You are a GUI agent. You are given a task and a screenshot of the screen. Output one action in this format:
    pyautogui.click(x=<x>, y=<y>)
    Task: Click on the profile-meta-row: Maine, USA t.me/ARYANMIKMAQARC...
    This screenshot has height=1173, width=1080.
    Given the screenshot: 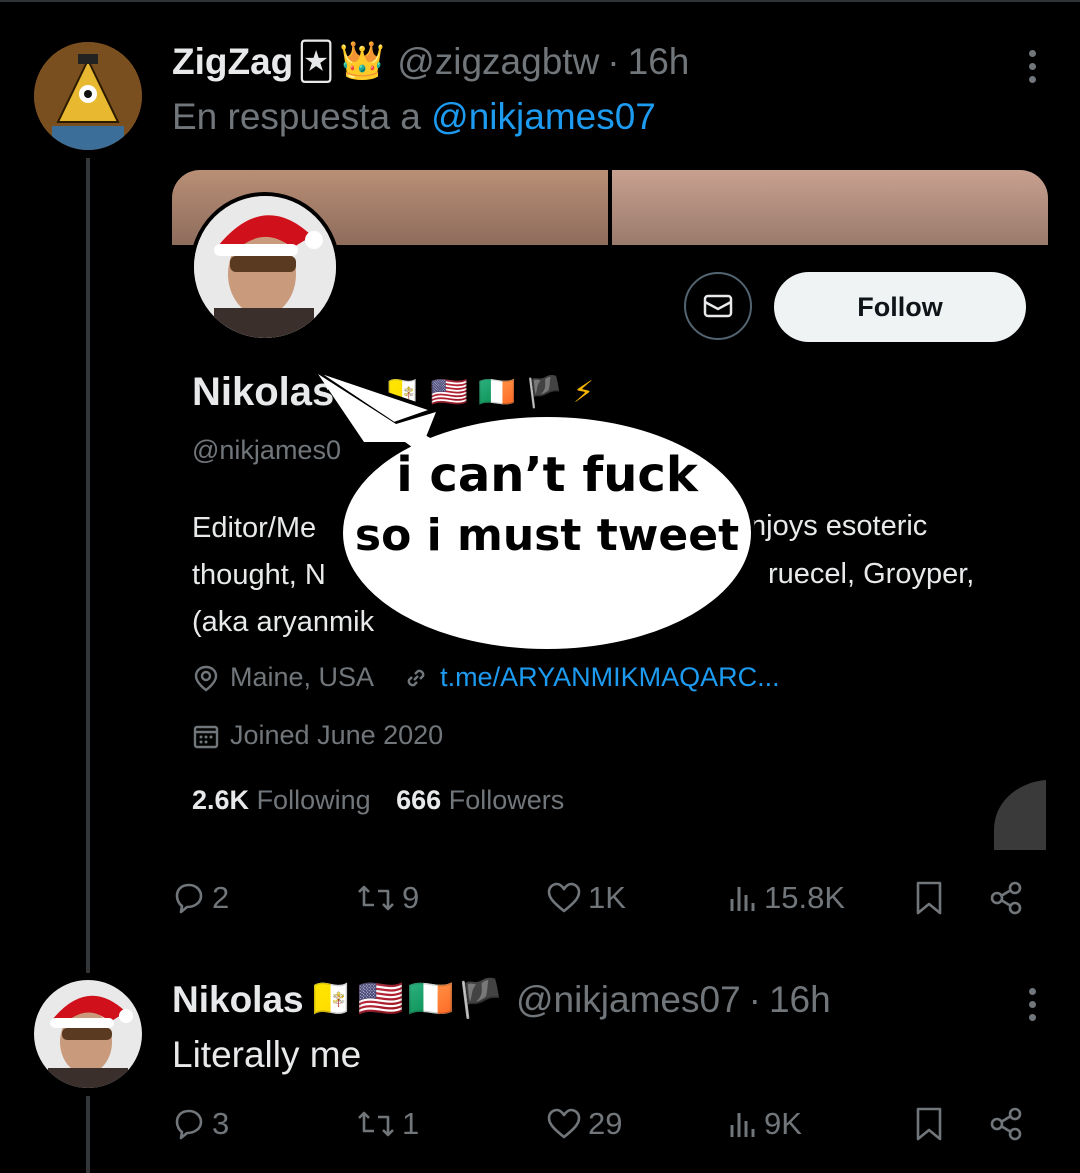 What is the action you would take?
    pyautogui.click(x=486, y=677)
    